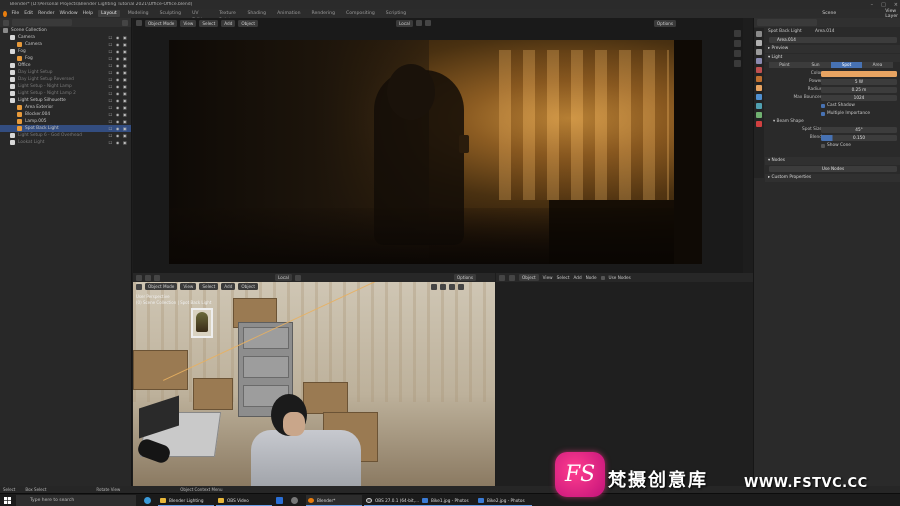 The height and width of the screenshot is (506, 900). What do you see at coordinates (65, 93) in the screenshot?
I see `outliner-row: Light Setup - Night Lamp 2 ☐ ◉ ▣` at bounding box center [65, 93].